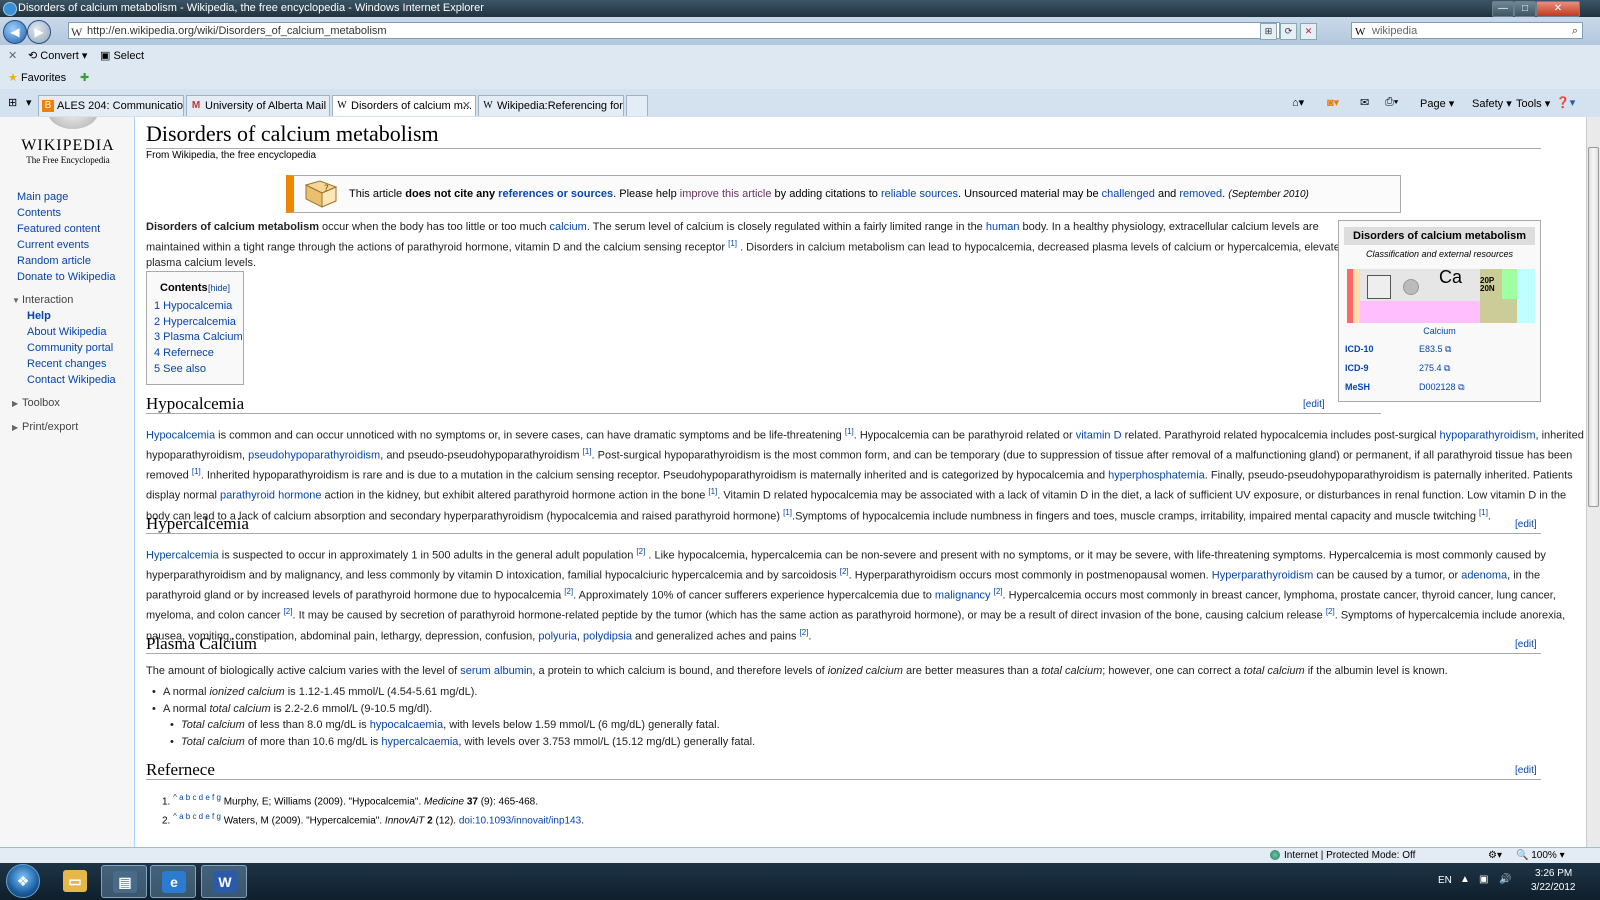  What do you see at coordinates (173, 881) in the screenshot?
I see `taskbar-internet-explorer: e` at bounding box center [173, 881].